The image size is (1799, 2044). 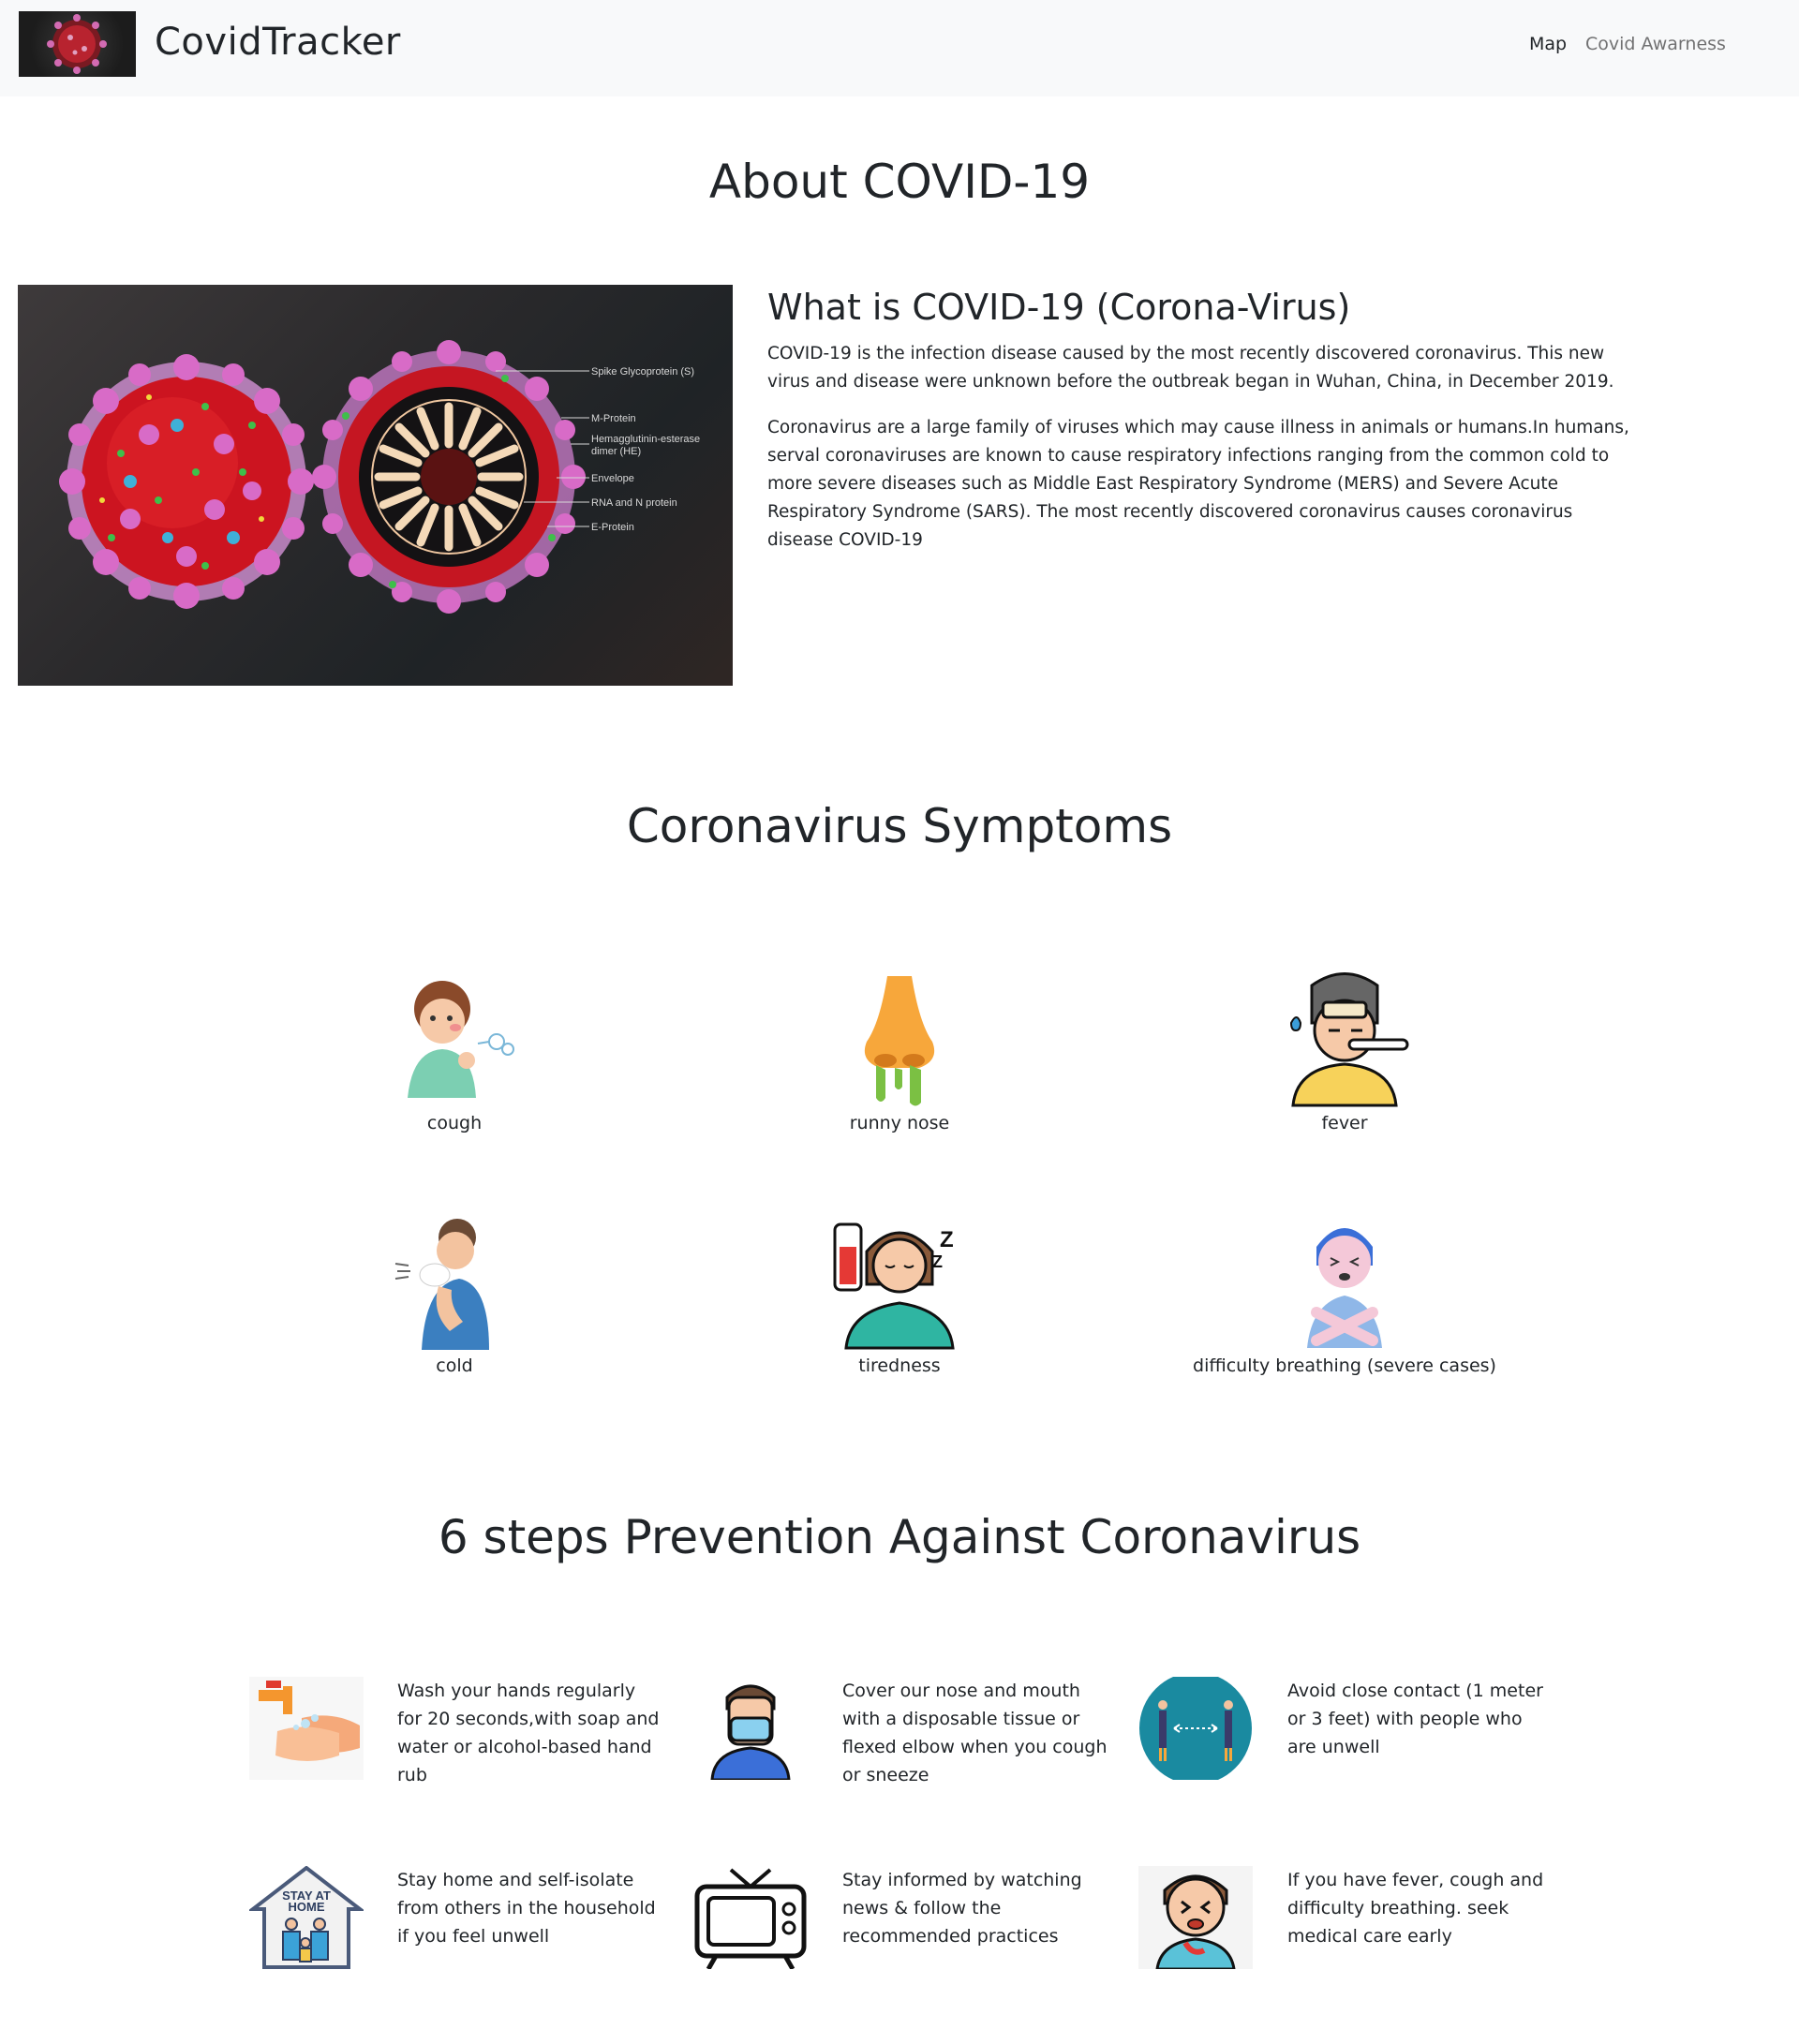 What do you see at coordinates (645, 440) in the screenshot?
I see `diagram-label-hemagglutinin: Hemagglutinin-esterase` at bounding box center [645, 440].